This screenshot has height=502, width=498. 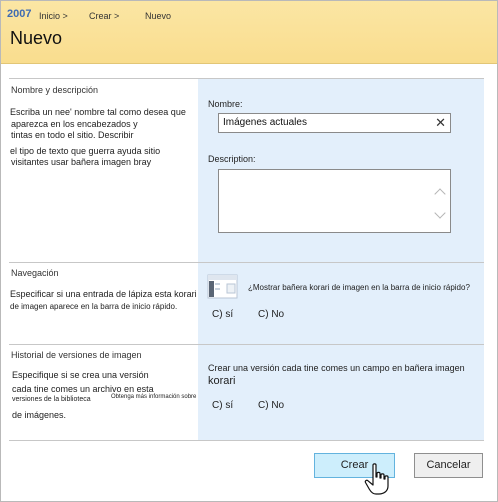 What do you see at coordinates (376, 479) in the screenshot?
I see `hand-cursor-icon` at bounding box center [376, 479].